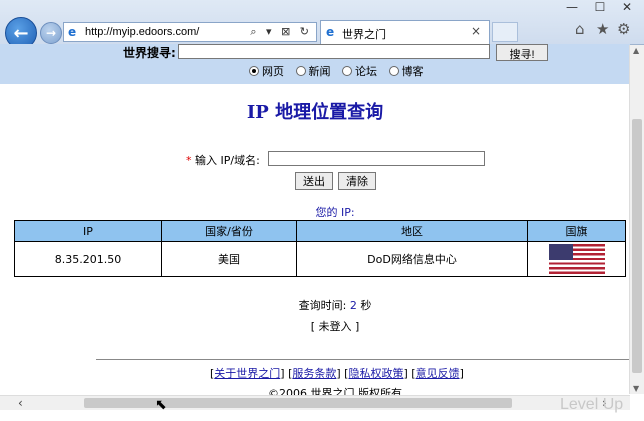 Image resolution: width=644 pixels, height=421 pixels. What do you see at coordinates (335, 326) in the screenshot?
I see `login-status: [ 未登入 ]` at bounding box center [335, 326].